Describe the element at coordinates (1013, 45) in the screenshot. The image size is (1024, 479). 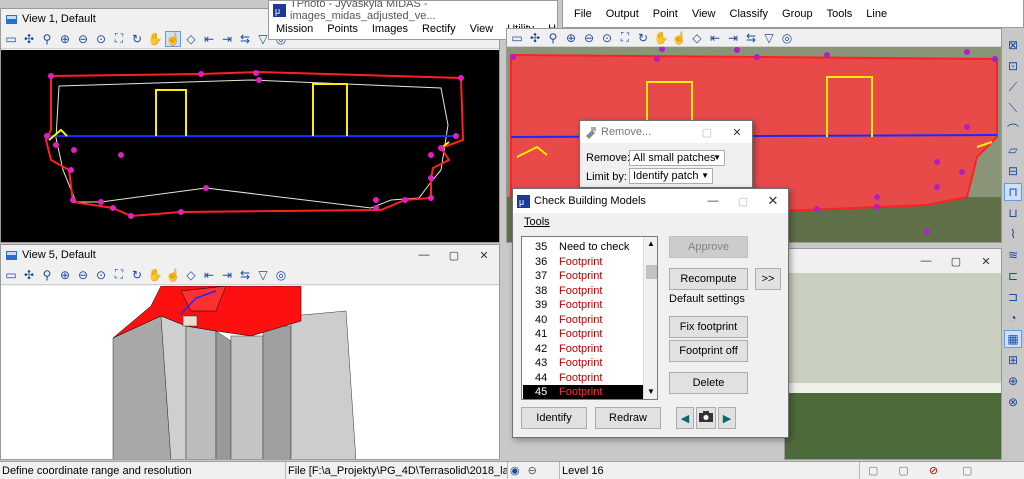
I see `tool-icon-1: ⊠` at that location.